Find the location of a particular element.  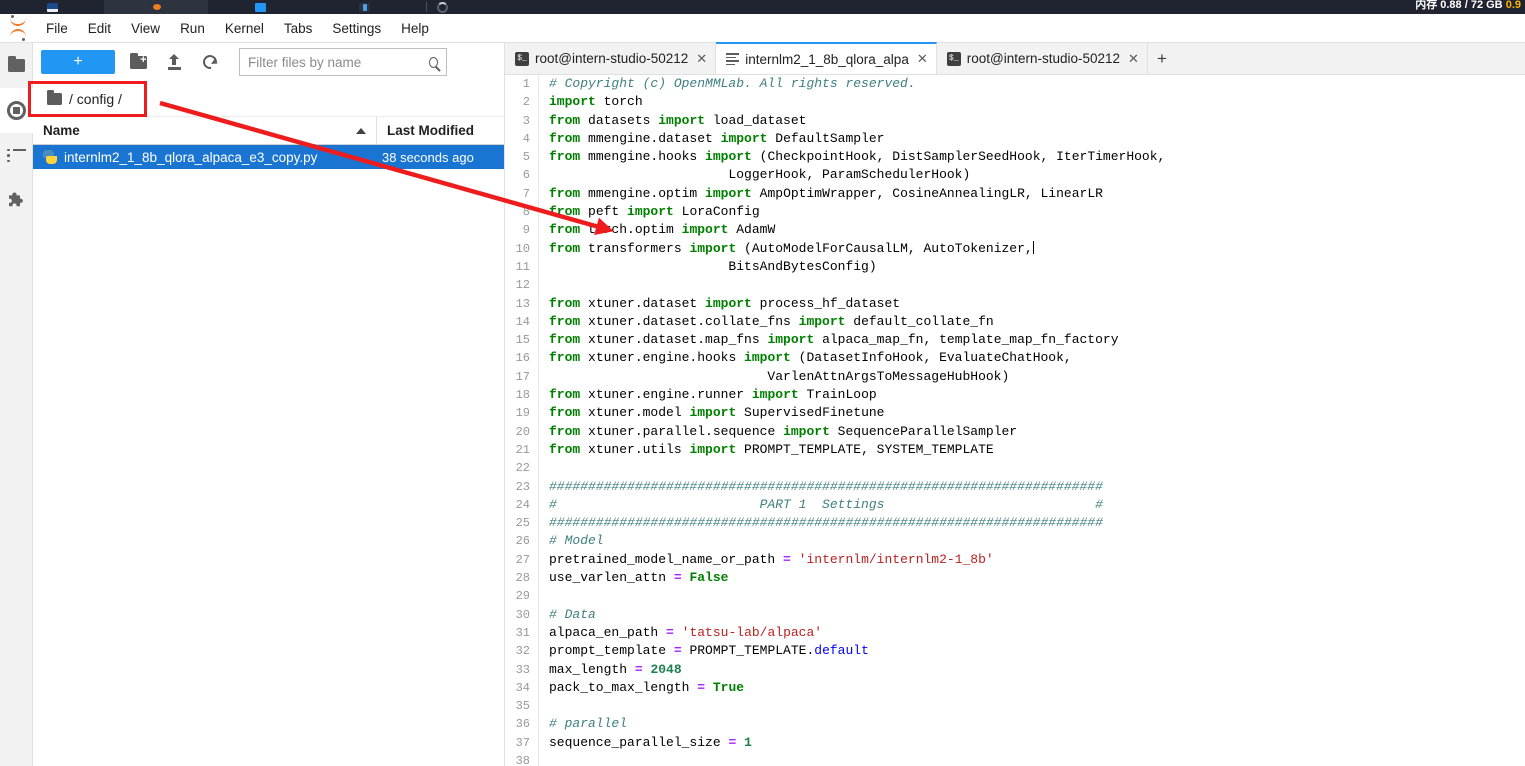

code-line-28: 28 use_varlen_attn = False is located at coordinates (1015, 578).